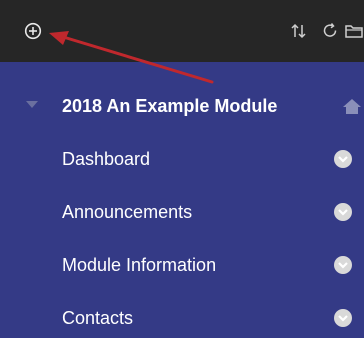 This screenshot has height=338, width=364. Describe the element at coordinates (170, 106) in the screenshot. I see `module-title: 2018 An Example Module` at that location.